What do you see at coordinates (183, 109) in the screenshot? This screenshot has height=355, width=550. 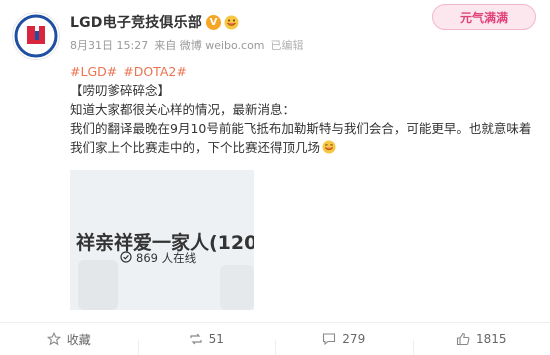 I see `post-line-intro: 知道大家都很关心样的情况，最新消息：` at bounding box center [183, 109].